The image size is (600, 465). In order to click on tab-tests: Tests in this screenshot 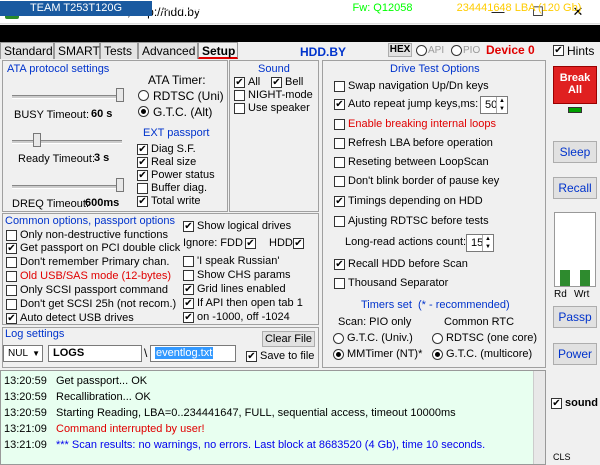, I will do `click(119, 50)`.